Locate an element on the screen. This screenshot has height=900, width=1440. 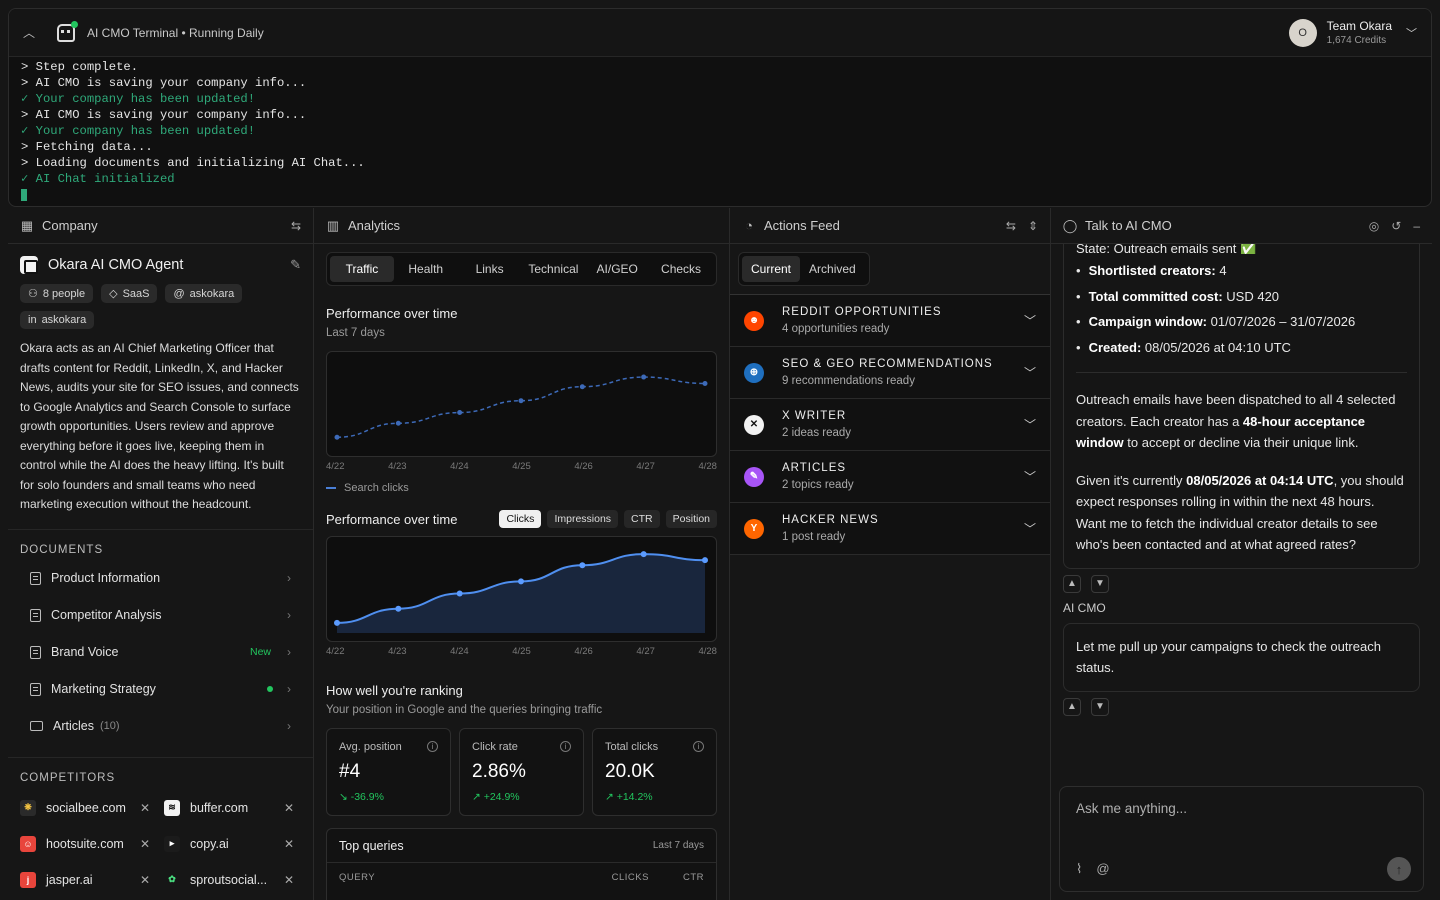
segment-archived: Archived is located at coordinates (832, 269).